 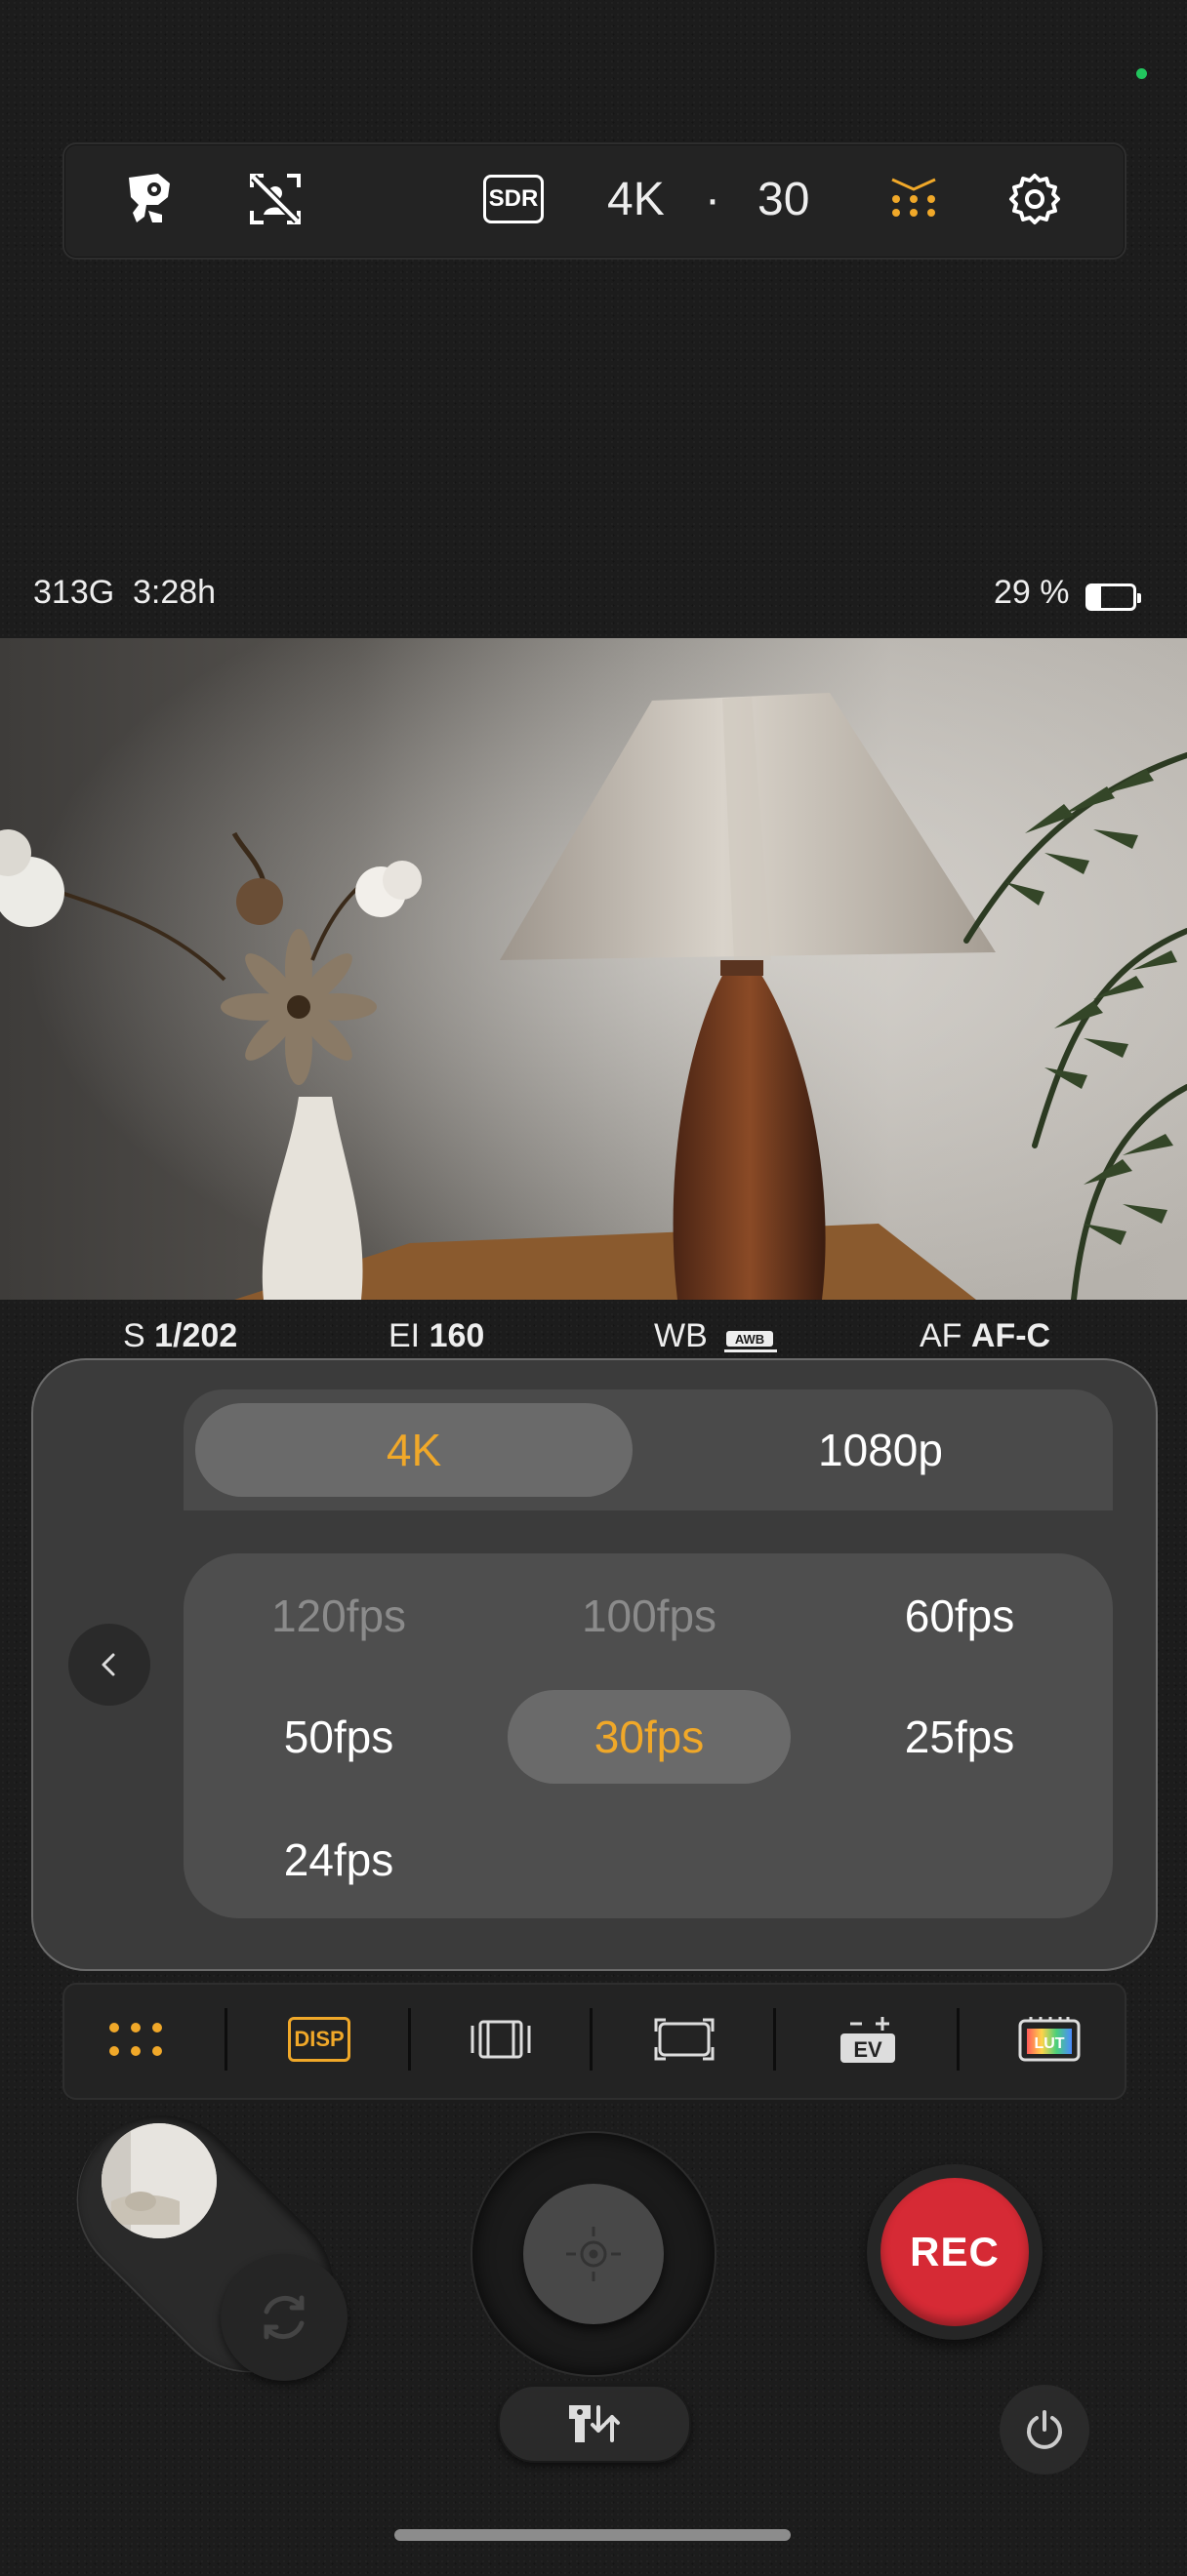 I want to click on wb-label: WB, so click(x=681, y=1335).